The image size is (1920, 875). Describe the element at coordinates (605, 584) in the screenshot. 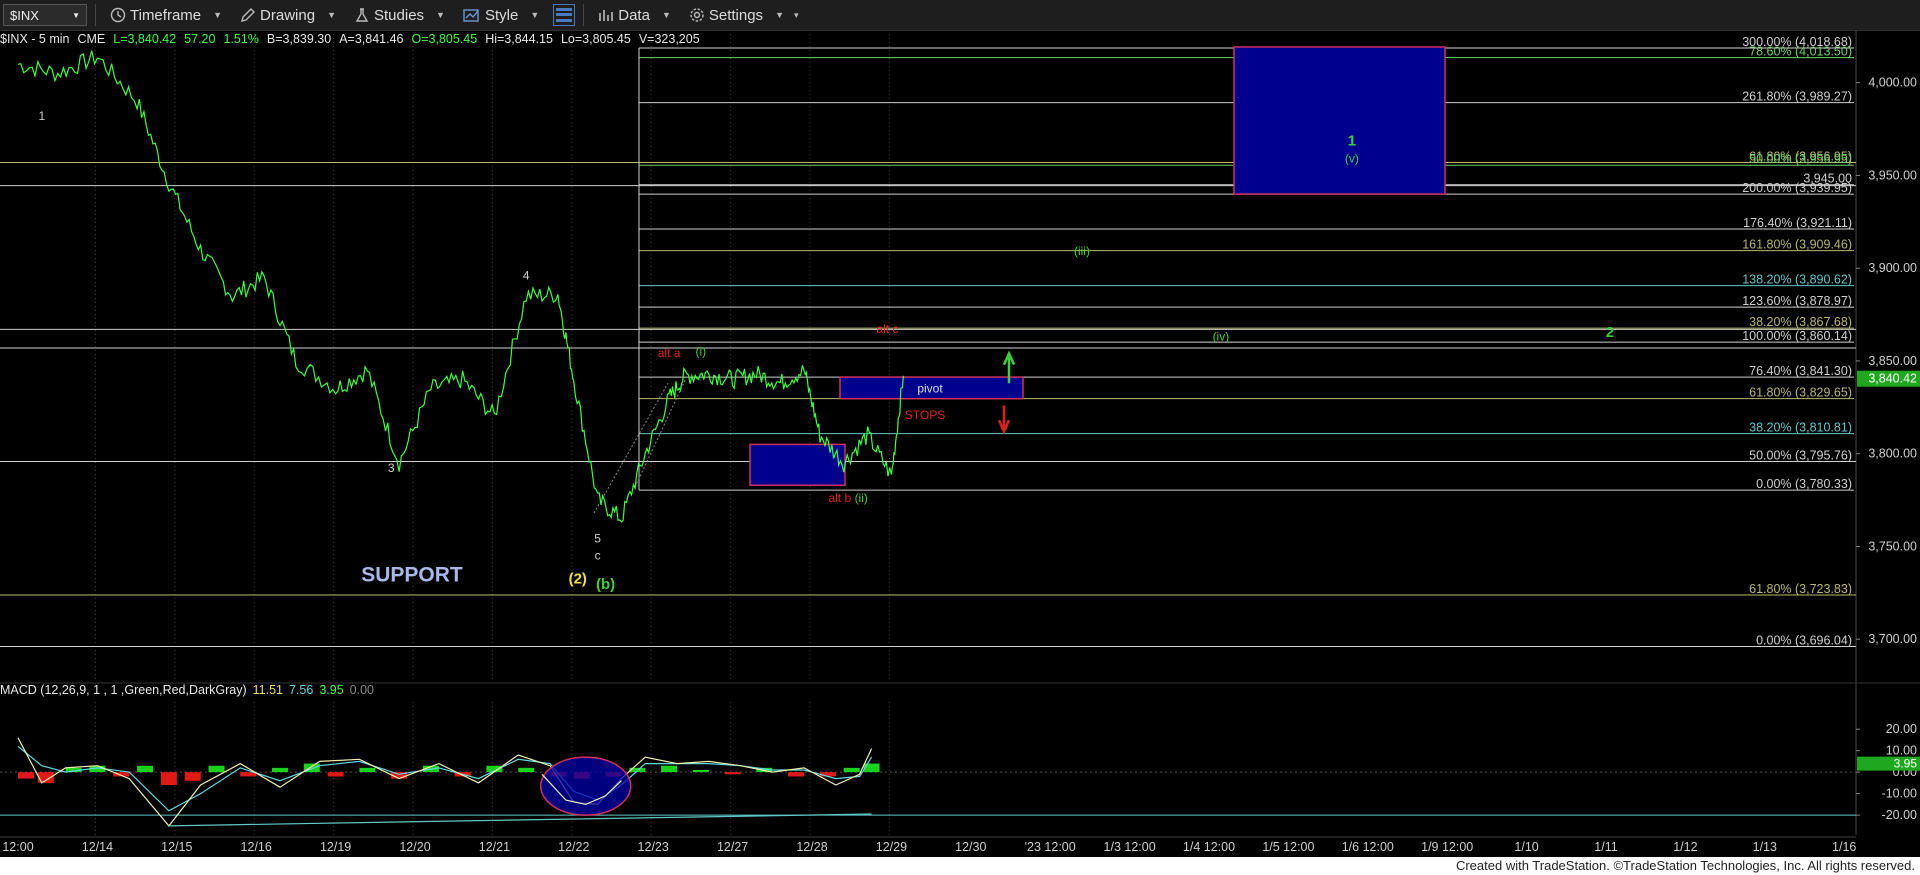

I see `wave-label: (b)` at that location.